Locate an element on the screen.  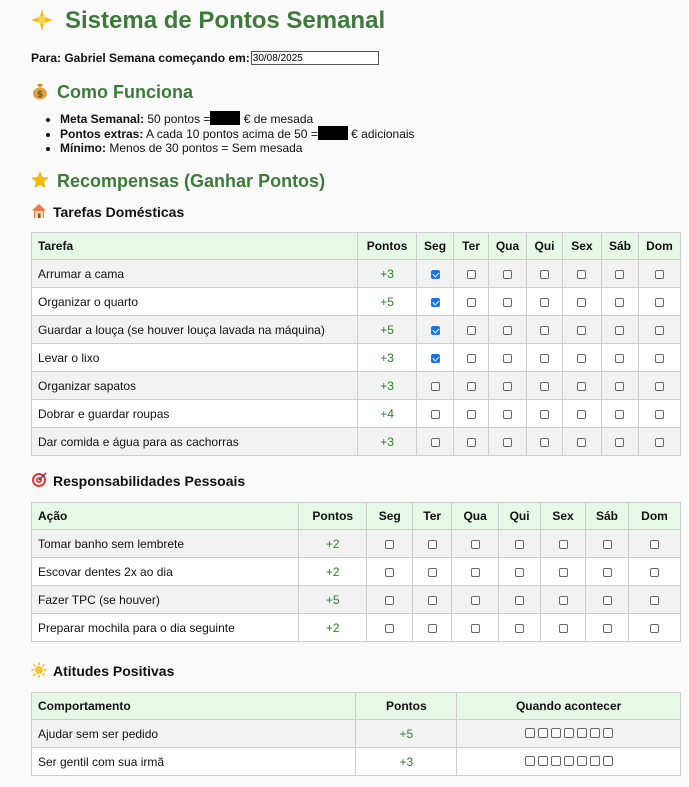
points-value: +2 is located at coordinates (333, 543).